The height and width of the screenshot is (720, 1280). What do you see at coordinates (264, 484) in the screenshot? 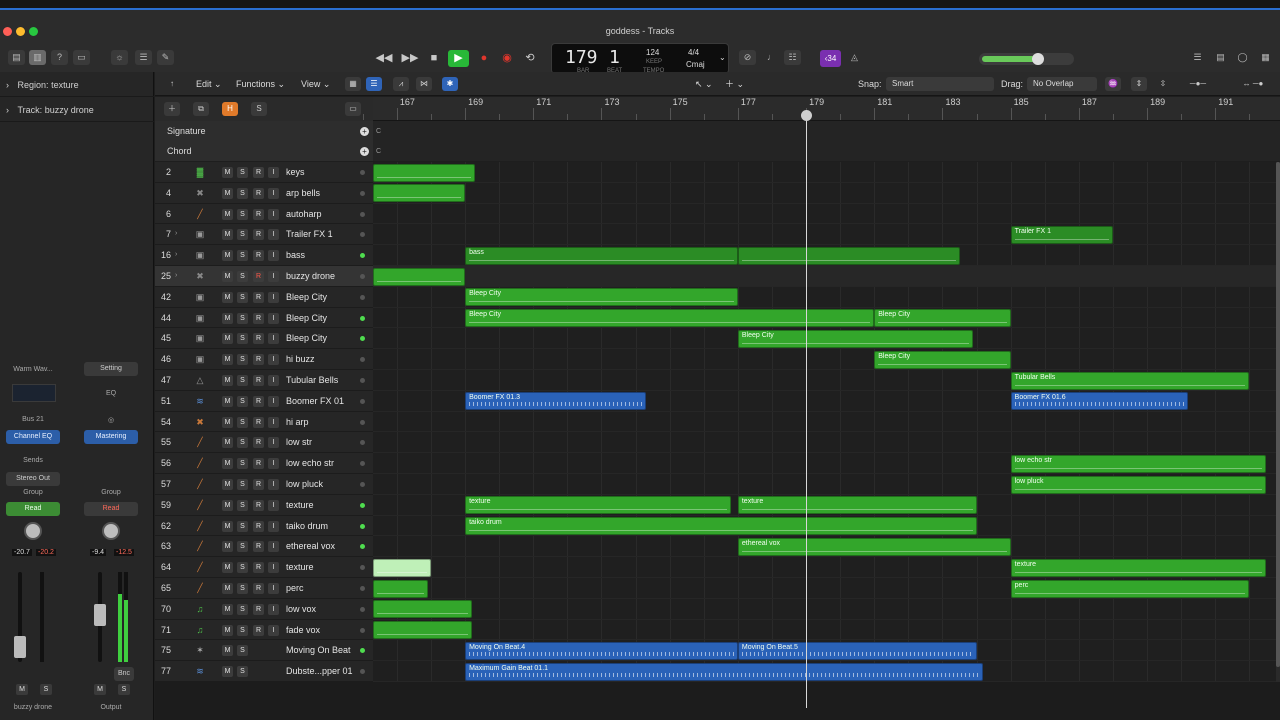
I see `track-header: 57 ╱ M S R Ilow pluck` at bounding box center [264, 484].